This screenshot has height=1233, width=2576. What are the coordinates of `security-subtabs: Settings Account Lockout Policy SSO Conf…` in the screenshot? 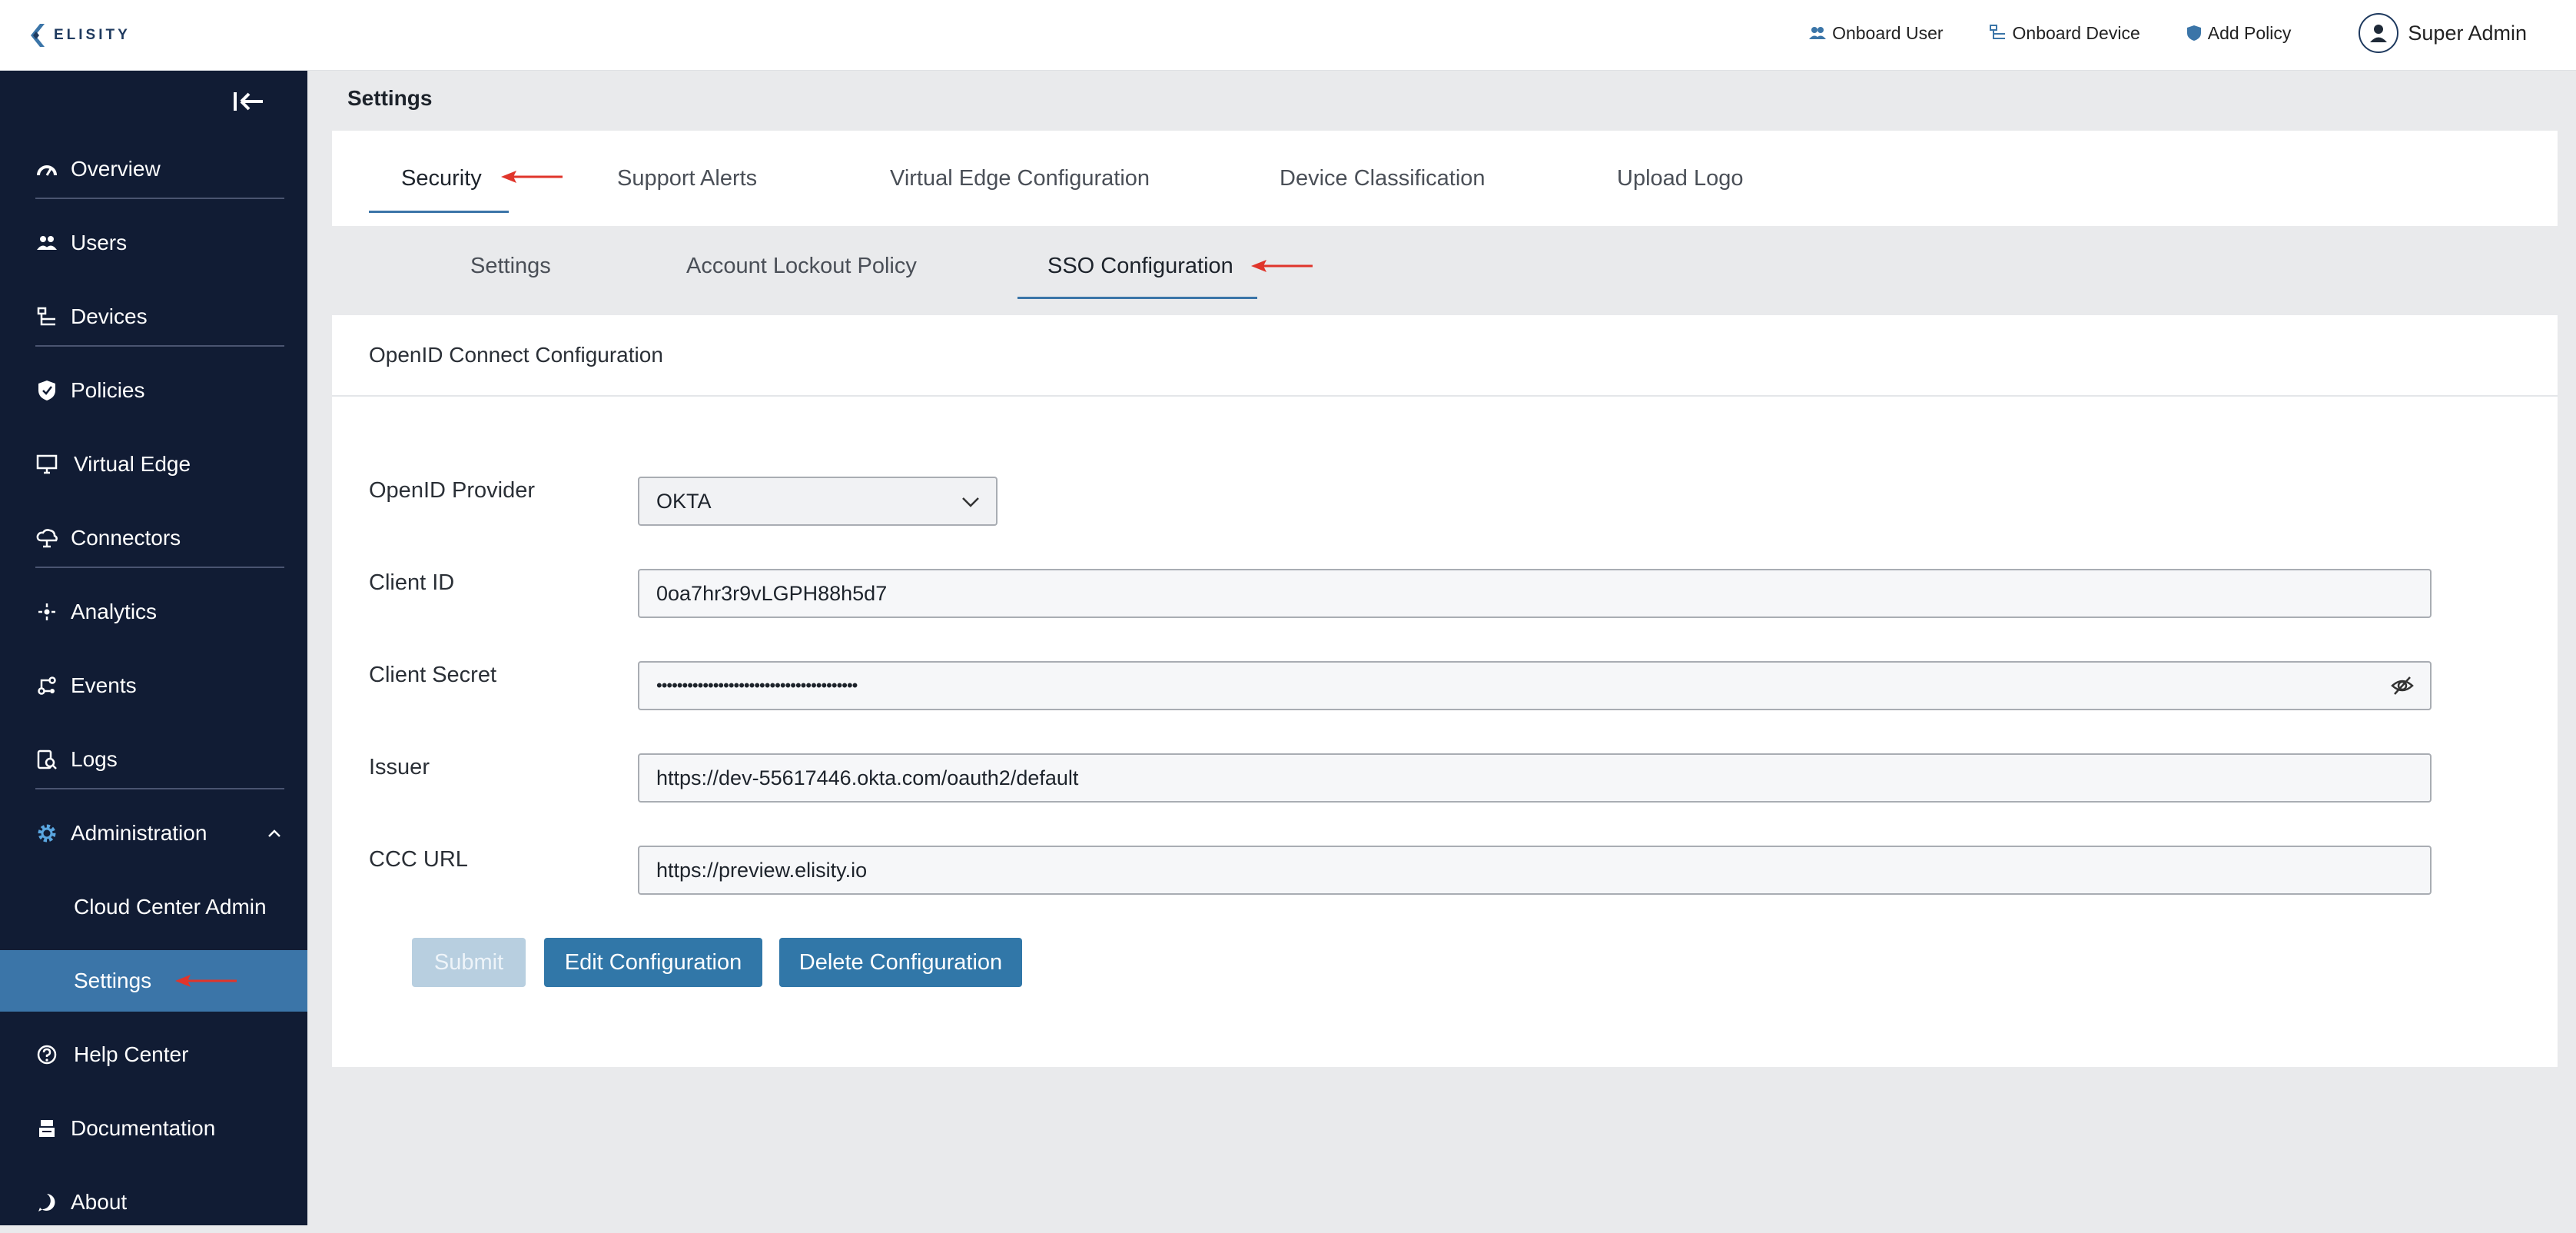 It's located at (1445, 270).